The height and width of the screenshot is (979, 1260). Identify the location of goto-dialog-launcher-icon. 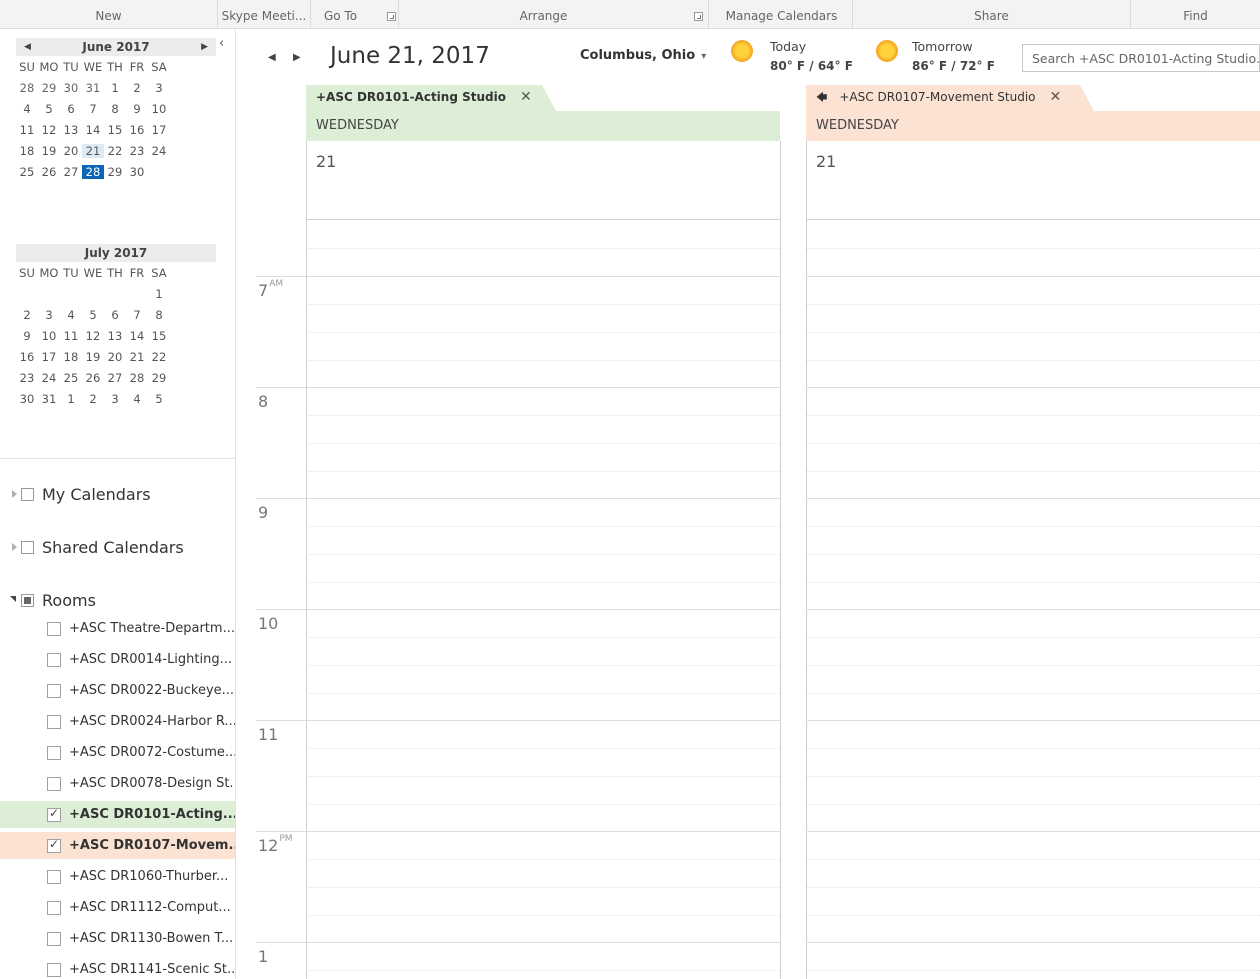
(391, 16).